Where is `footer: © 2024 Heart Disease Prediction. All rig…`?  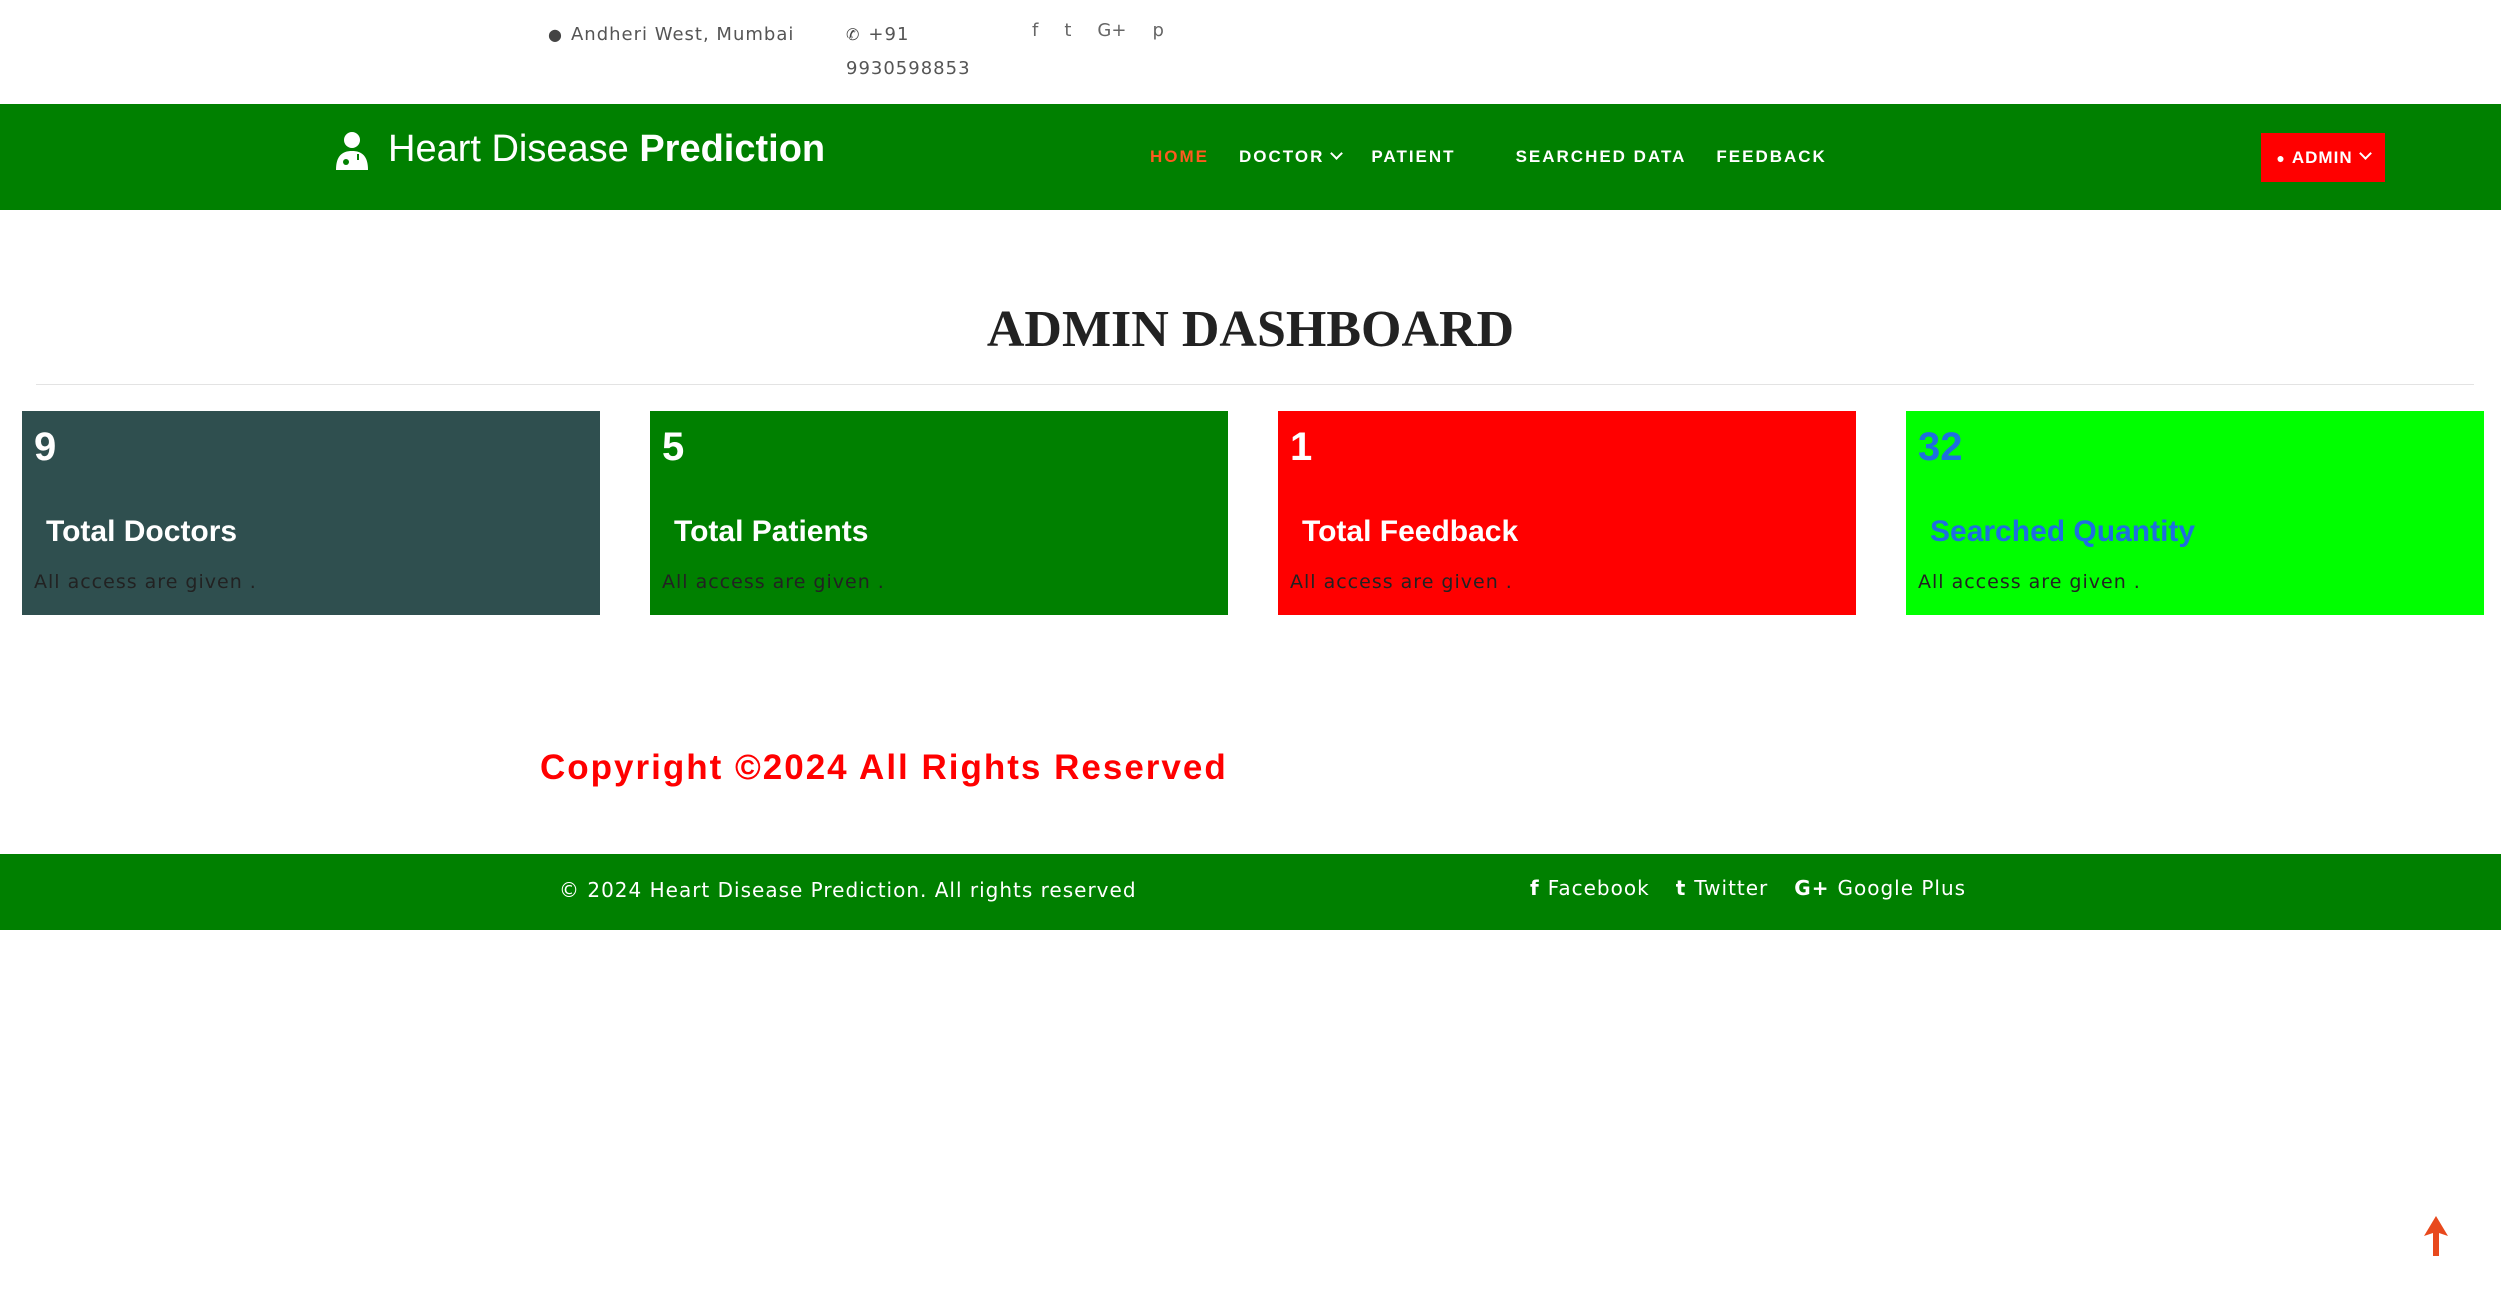 footer: © 2024 Heart Disease Prediction. All rig… is located at coordinates (1250, 892).